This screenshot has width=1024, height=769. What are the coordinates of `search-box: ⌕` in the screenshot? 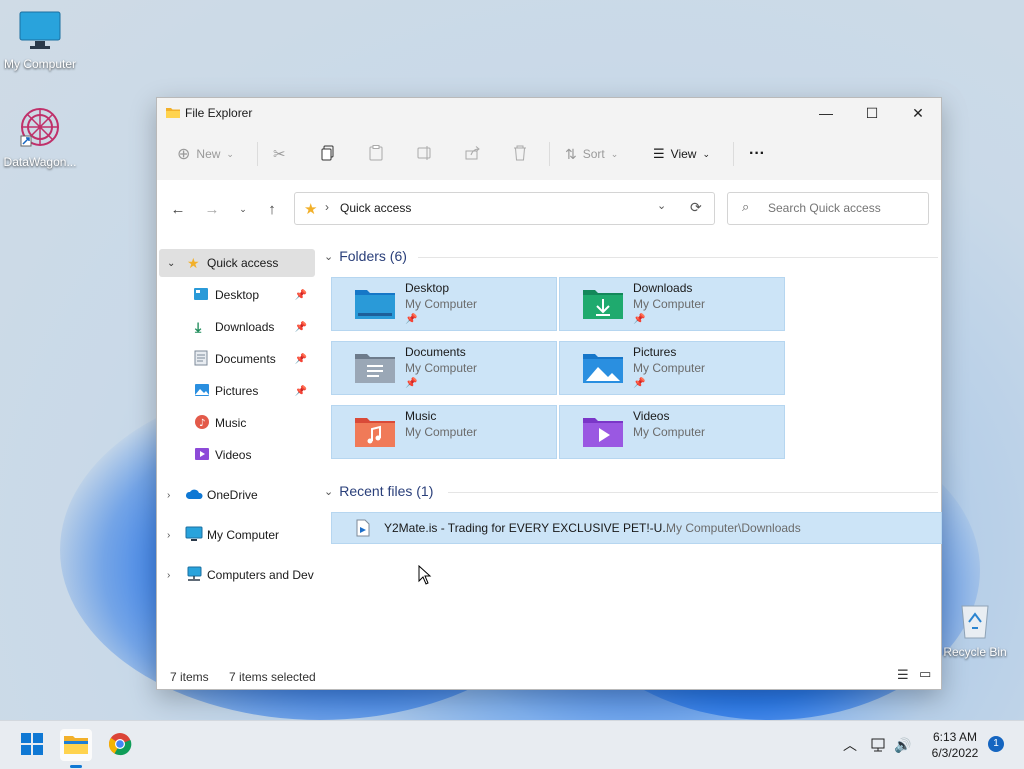 It's located at (828, 208).